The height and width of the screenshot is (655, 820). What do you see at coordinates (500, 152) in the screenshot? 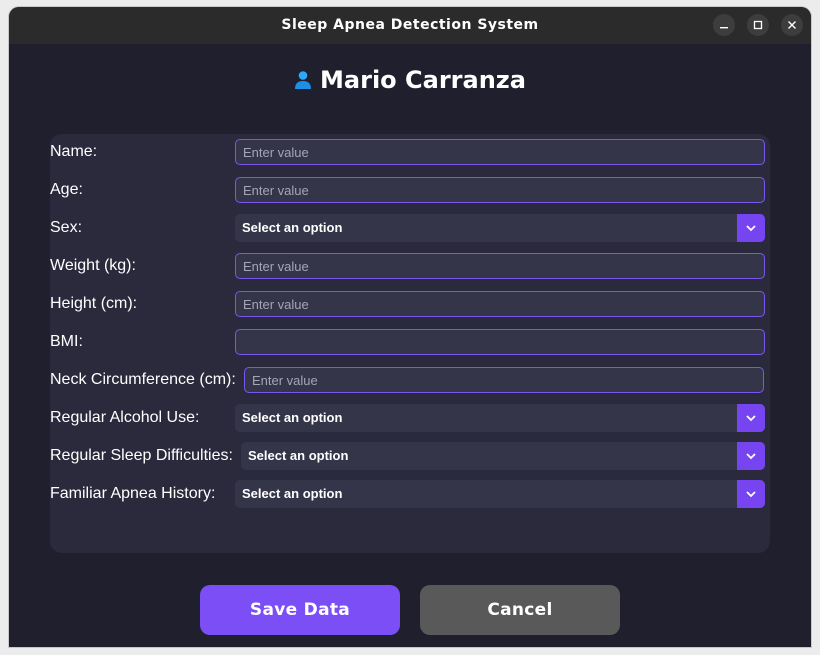
I see `name-field` at bounding box center [500, 152].